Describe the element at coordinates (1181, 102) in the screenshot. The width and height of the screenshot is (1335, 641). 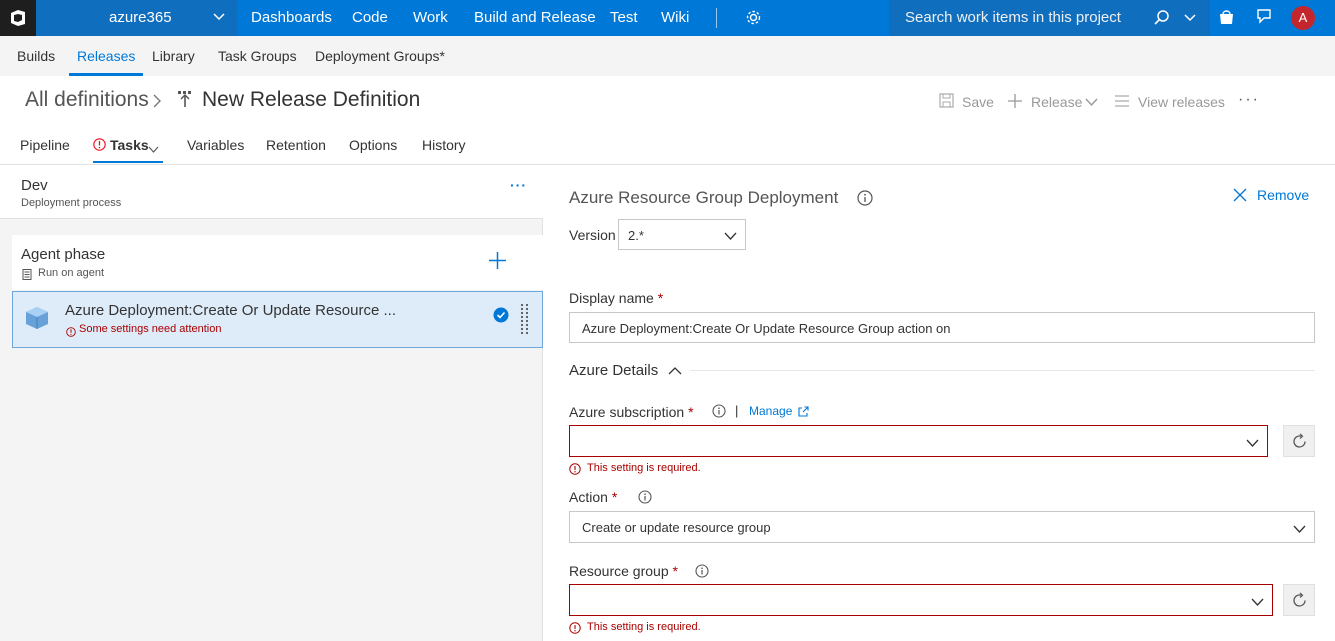
I see `view-releases-button: View releases` at that location.